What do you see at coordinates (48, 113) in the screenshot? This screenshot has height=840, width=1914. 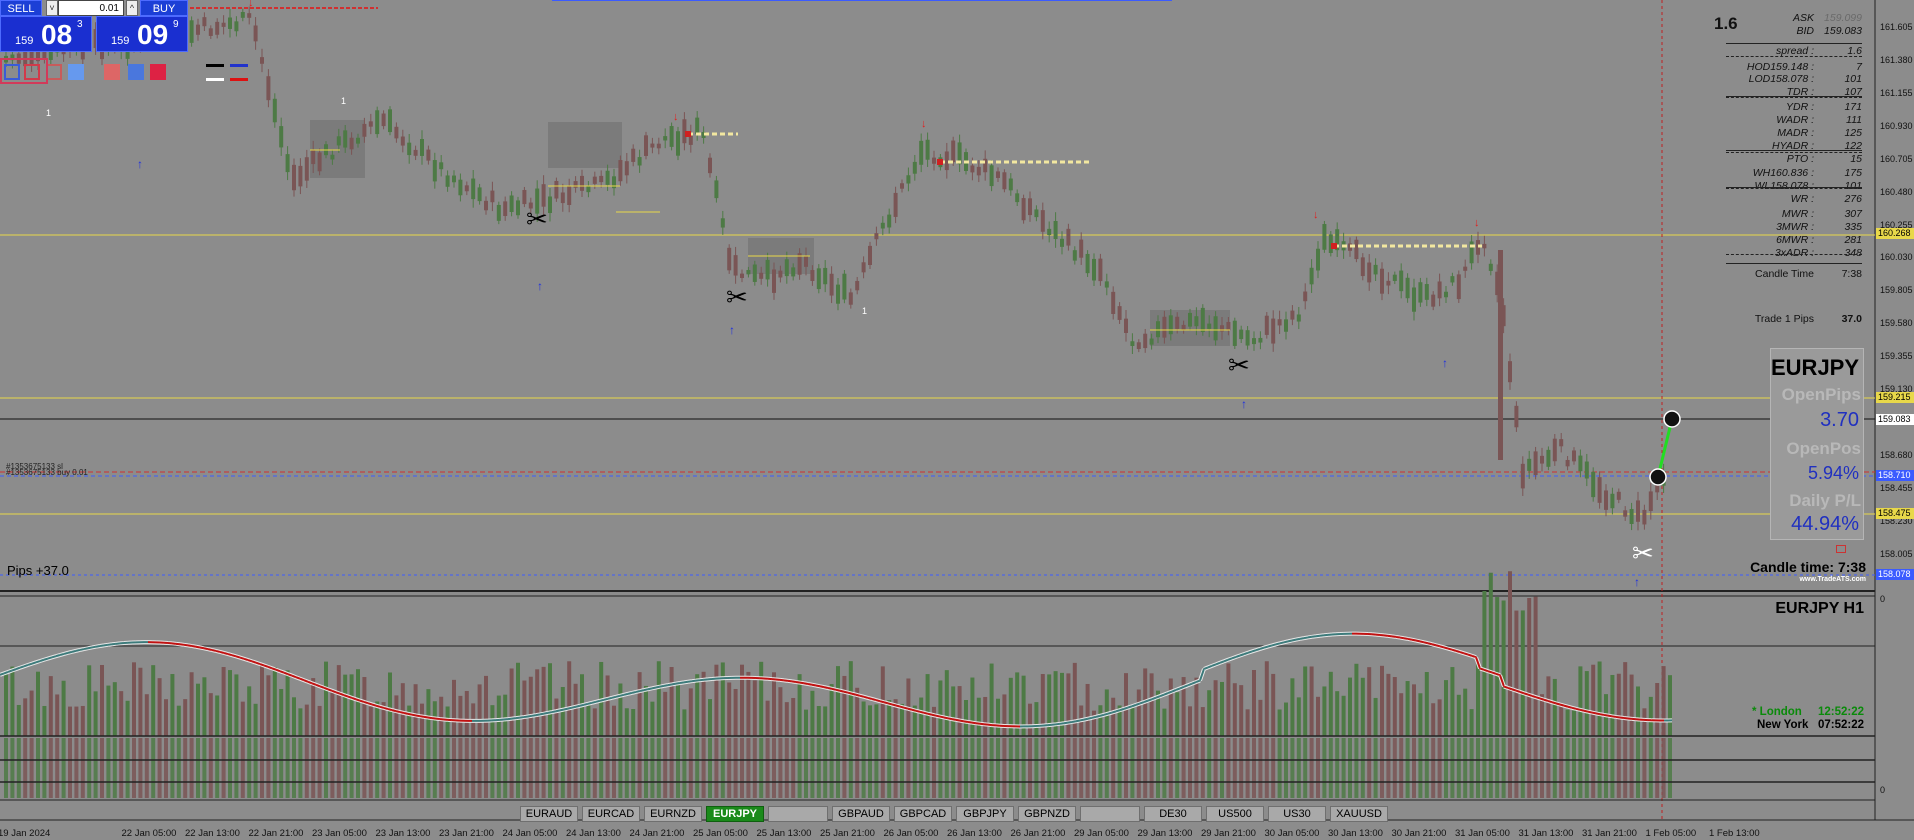 I see `wave-label: 1` at bounding box center [48, 113].